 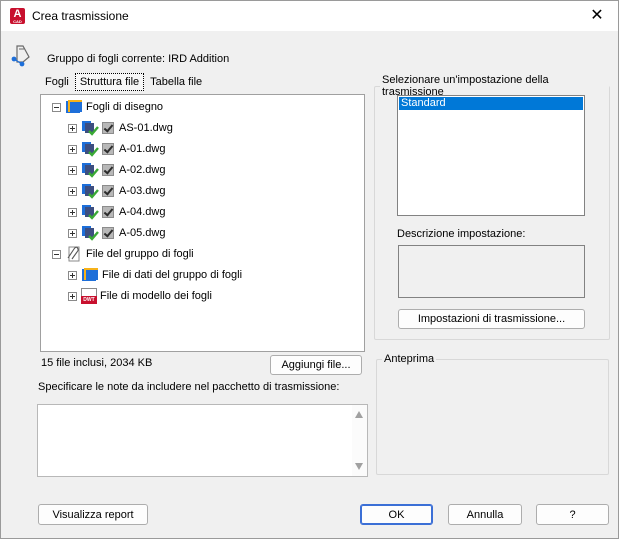 I want to click on tab-files-table: Tabella file, so click(x=176, y=83).